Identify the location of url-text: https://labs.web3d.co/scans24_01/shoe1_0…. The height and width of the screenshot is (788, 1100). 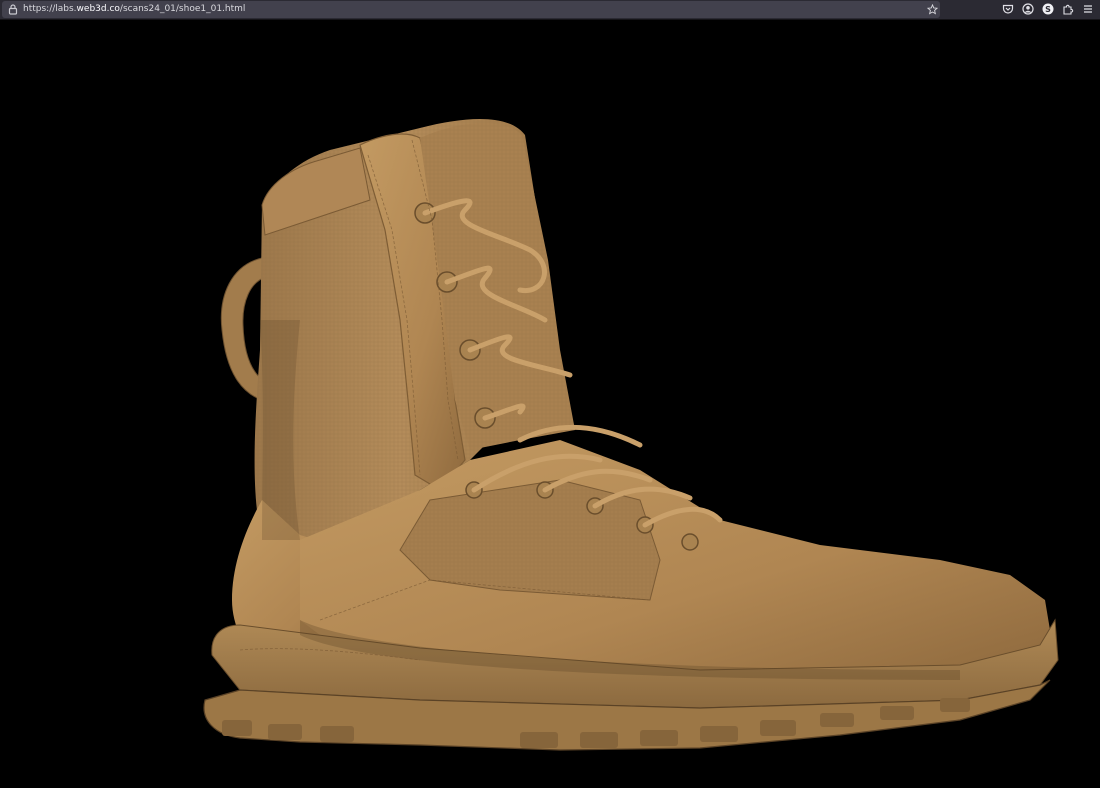
(134, 9).